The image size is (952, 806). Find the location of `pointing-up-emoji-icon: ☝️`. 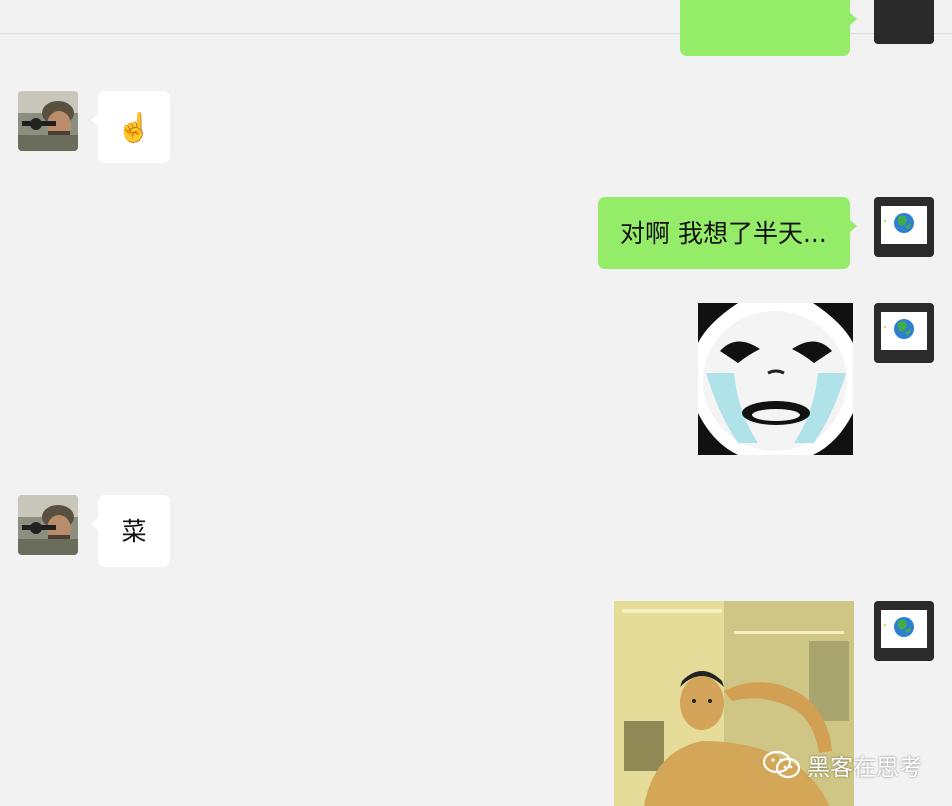

pointing-up-emoji-icon: ☝️ is located at coordinates (134, 127).